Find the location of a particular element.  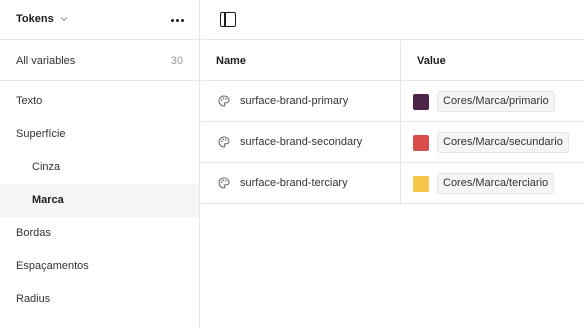

more-horizontal-icon is located at coordinates (172, 20).